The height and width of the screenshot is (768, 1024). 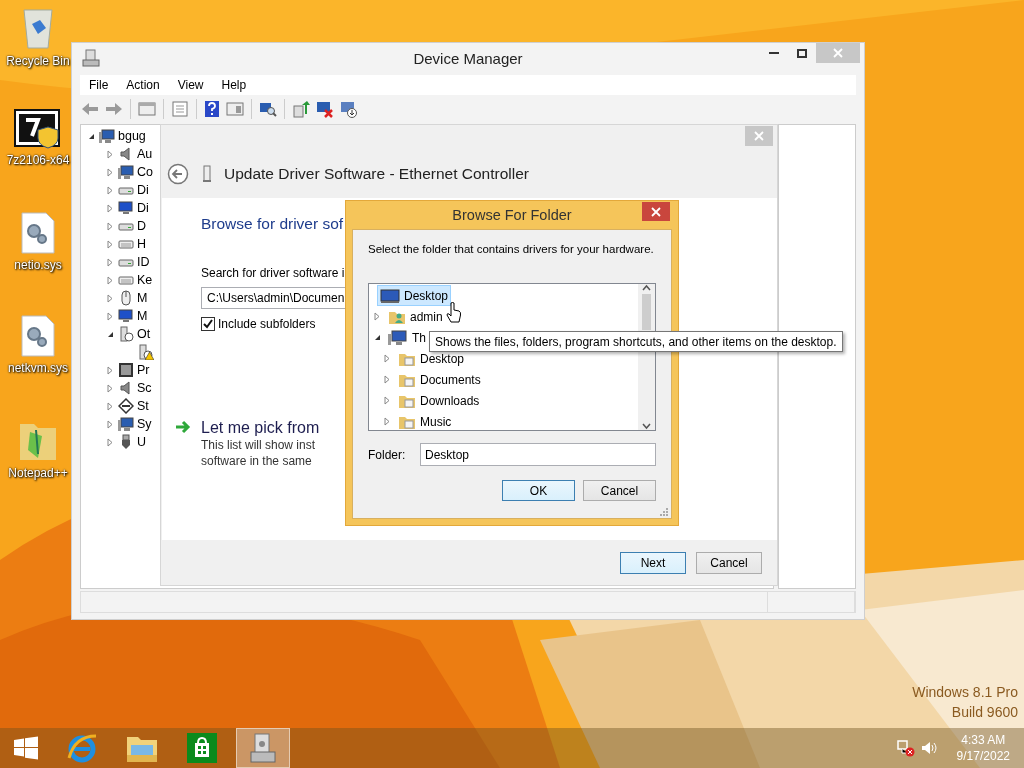 I want to click on monitor-x-icon, so click(x=325, y=109).